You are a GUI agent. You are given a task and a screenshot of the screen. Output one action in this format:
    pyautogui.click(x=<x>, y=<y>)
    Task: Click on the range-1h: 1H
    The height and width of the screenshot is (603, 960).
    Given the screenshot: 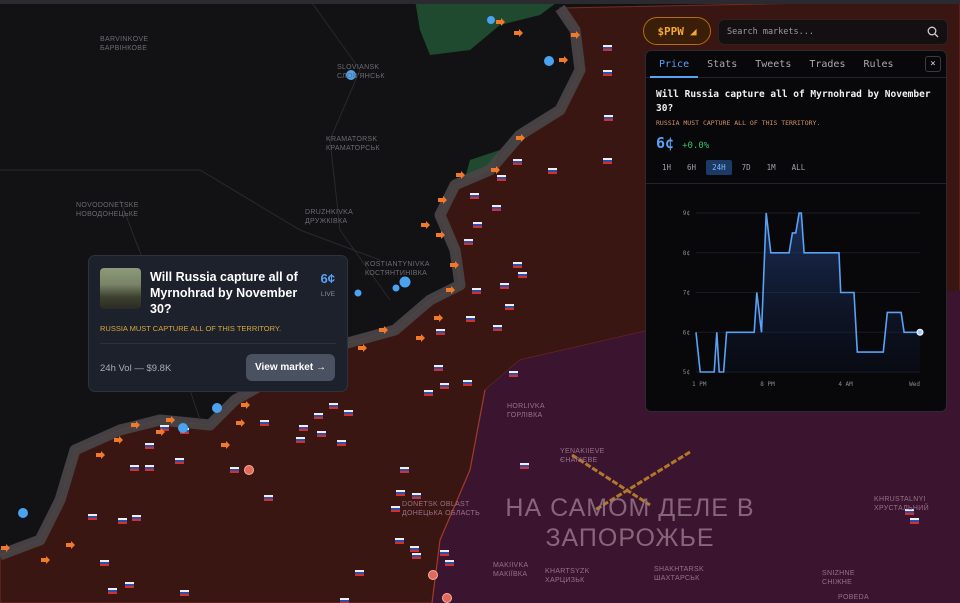 What is the action you would take?
    pyautogui.click(x=666, y=167)
    